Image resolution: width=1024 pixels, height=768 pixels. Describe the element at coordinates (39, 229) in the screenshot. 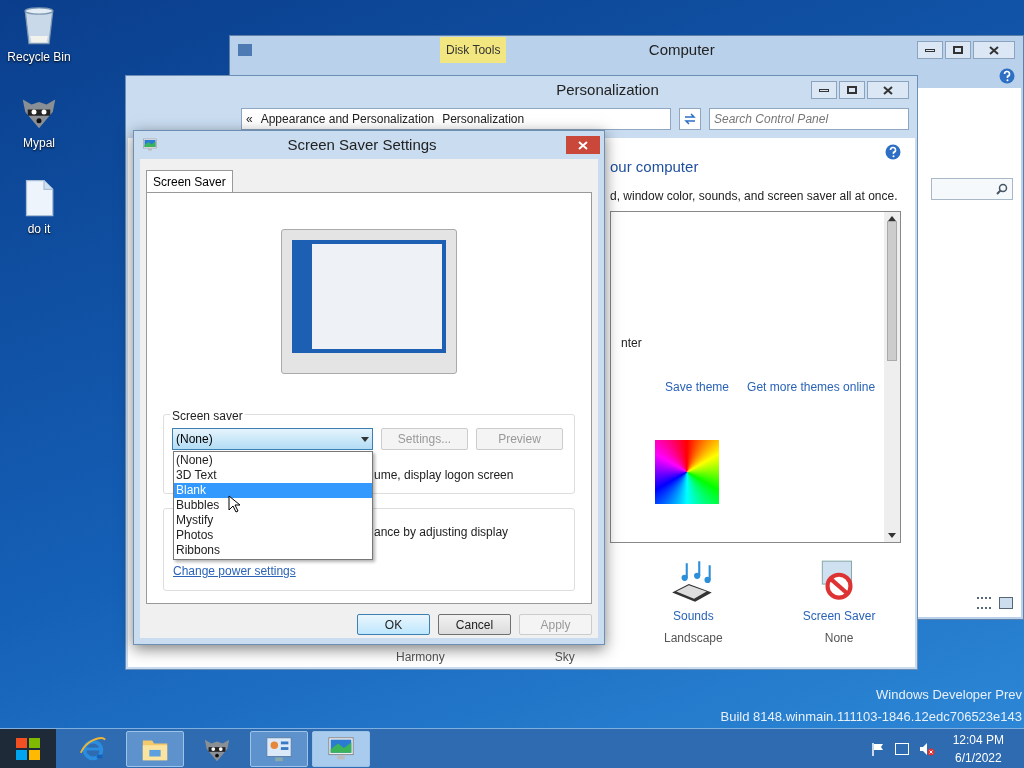

I see `desktop-icon-label: do it` at that location.